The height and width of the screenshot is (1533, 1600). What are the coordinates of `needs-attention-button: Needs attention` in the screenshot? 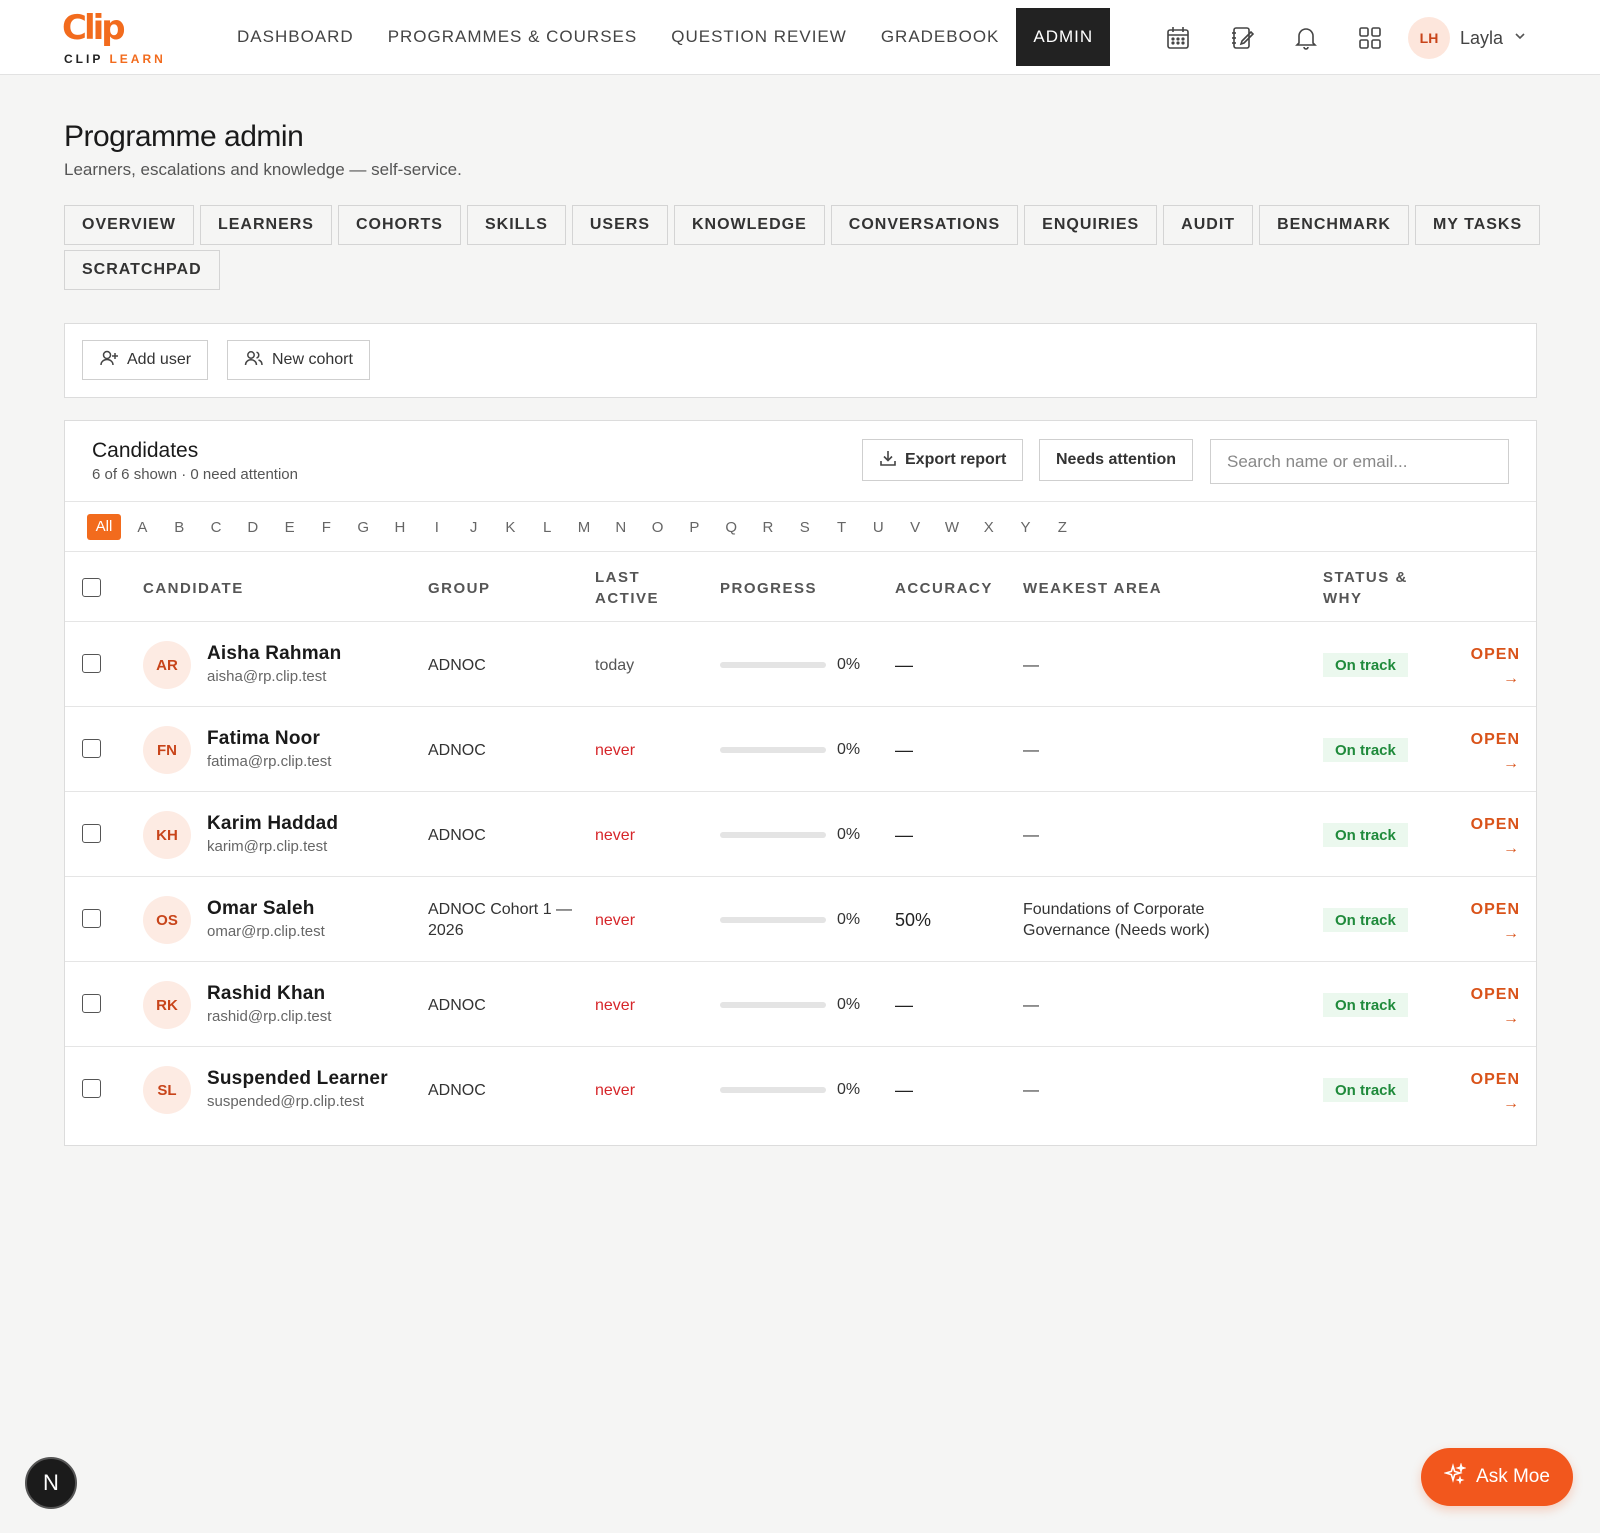 It's located at (1116, 460).